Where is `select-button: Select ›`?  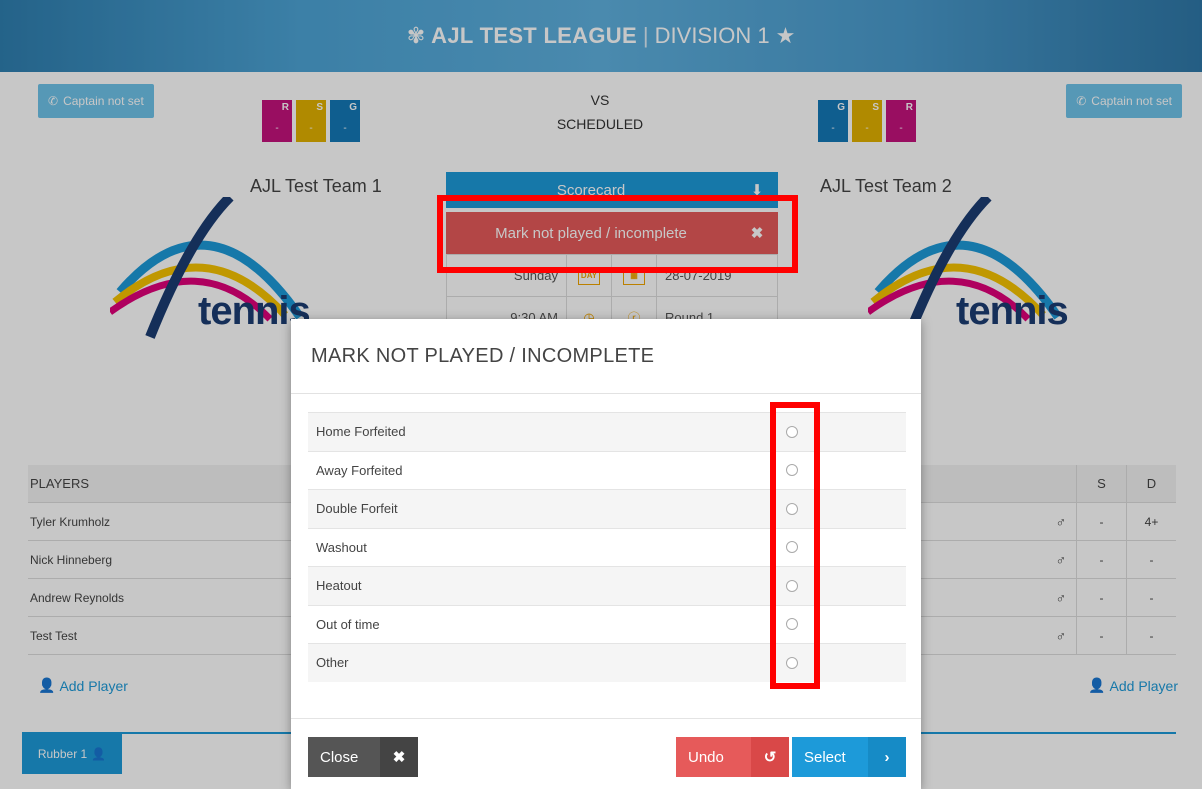 select-button: Select › is located at coordinates (849, 757).